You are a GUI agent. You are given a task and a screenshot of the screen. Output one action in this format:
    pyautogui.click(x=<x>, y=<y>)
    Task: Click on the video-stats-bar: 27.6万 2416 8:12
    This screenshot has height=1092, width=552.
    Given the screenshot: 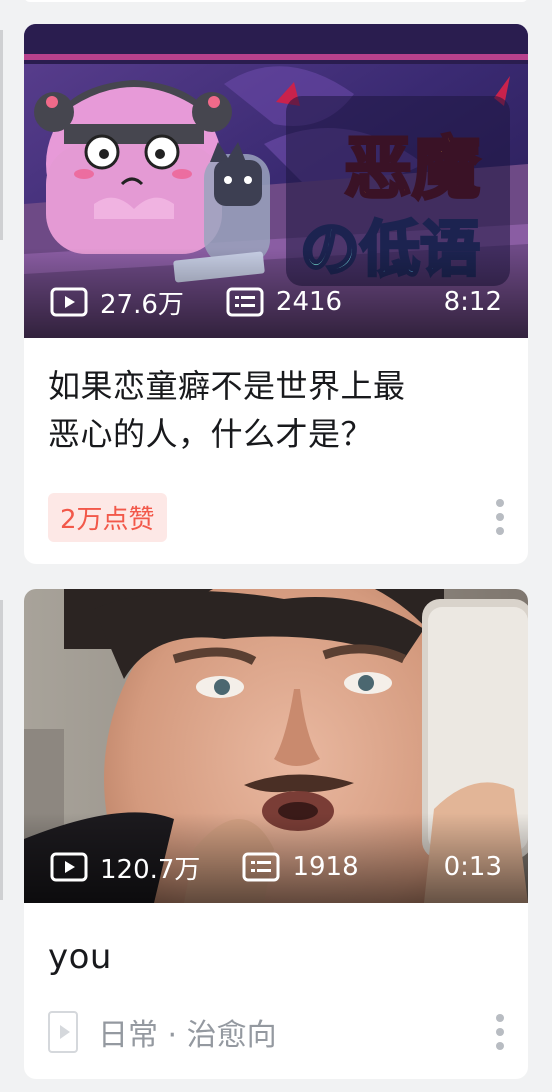 What is the action you would take?
    pyautogui.click(x=276, y=302)
    